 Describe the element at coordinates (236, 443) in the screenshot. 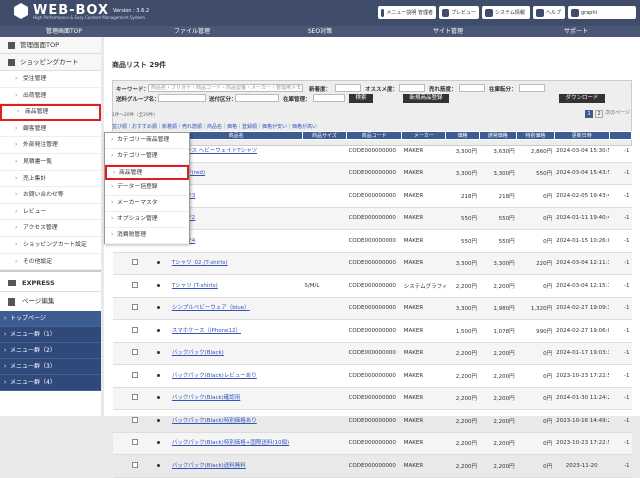

I see `product-name-link: バックパック(Black)特別価格+国際送料(10個)` at that location.